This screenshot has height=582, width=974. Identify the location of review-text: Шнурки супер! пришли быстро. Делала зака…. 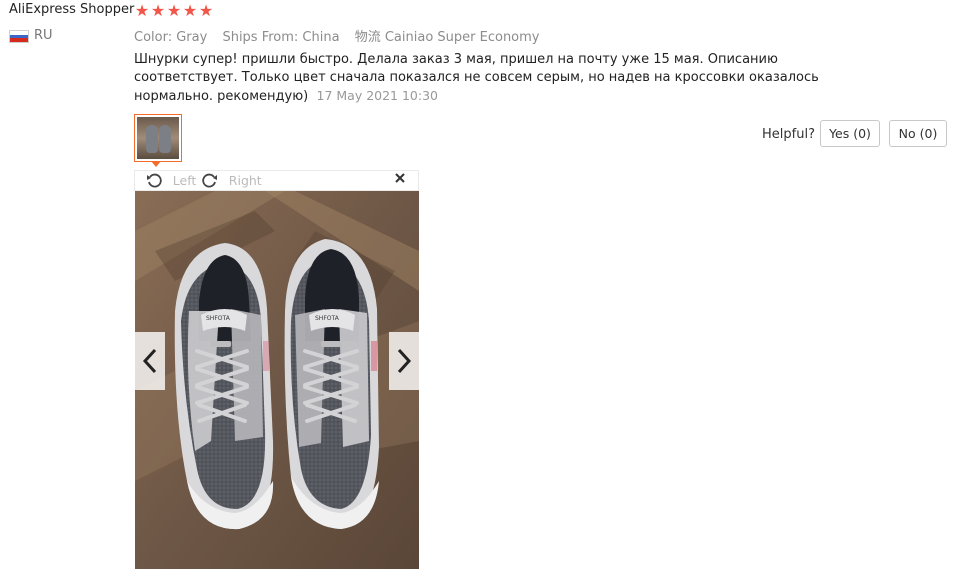
(476, 78).